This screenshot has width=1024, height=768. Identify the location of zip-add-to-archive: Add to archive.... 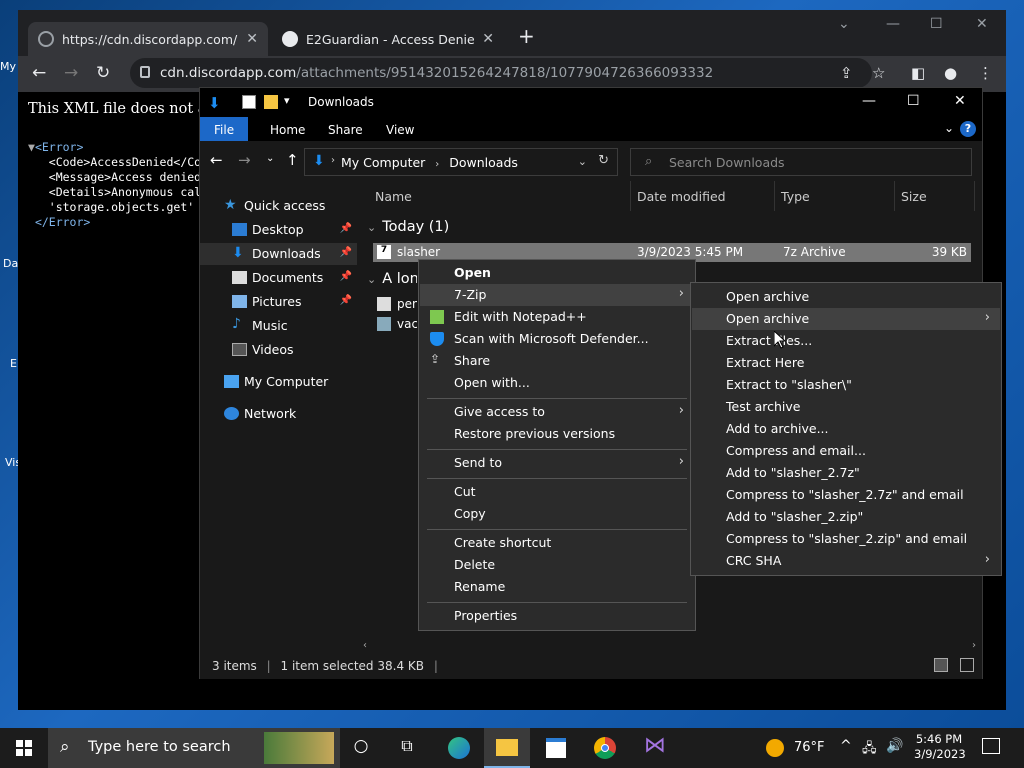
(846, 429).